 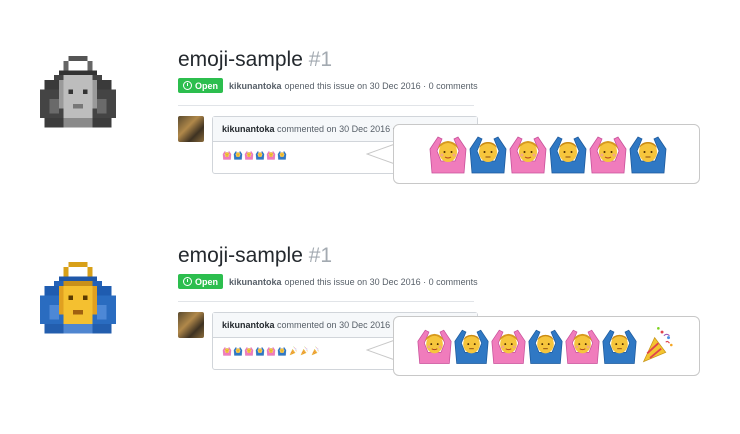 What do you see at coordinates (78, 298) in the screenshot?
I see `color-pixel-person-icon` at bounding box center [78, 298].